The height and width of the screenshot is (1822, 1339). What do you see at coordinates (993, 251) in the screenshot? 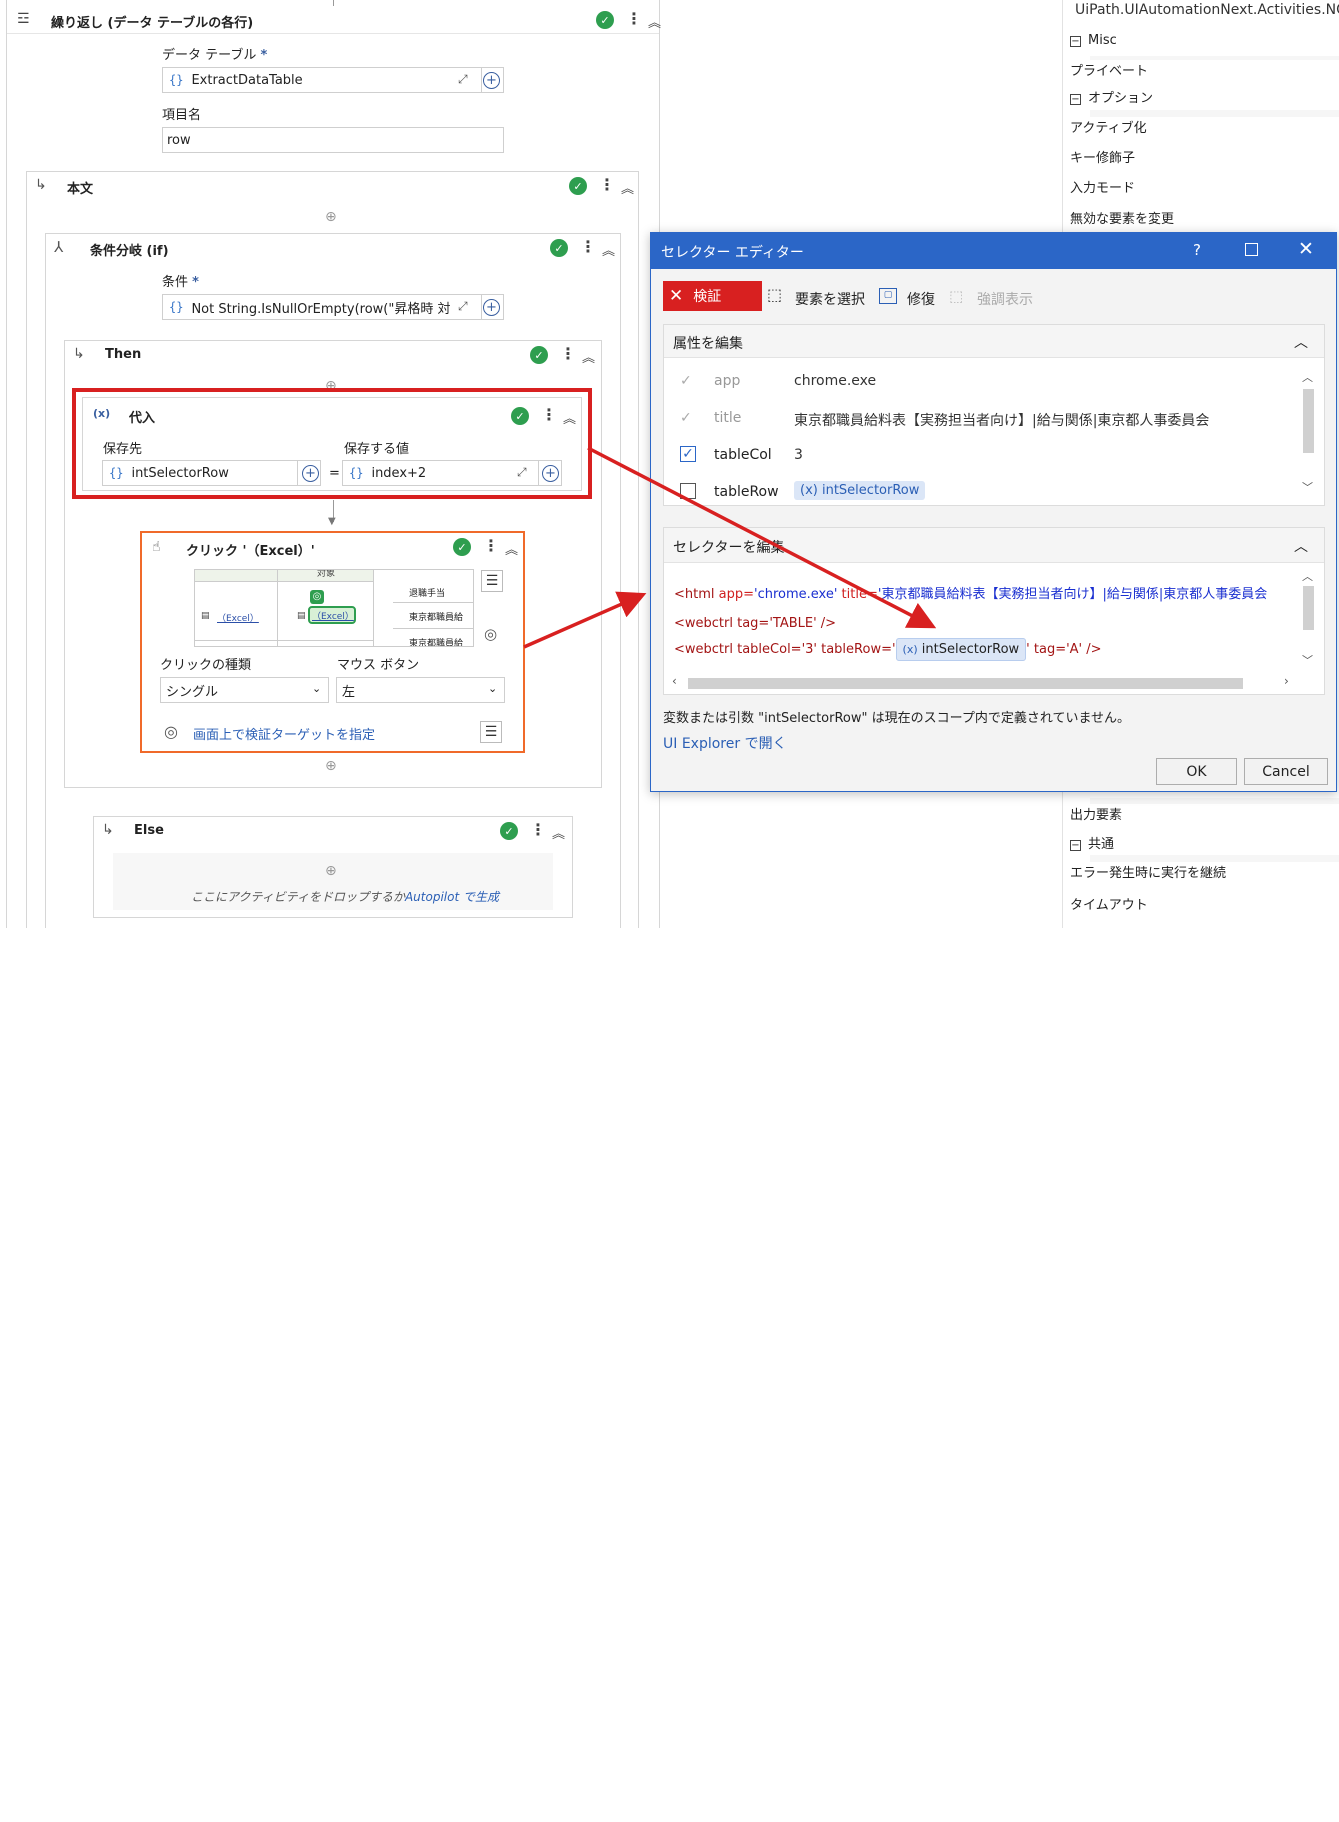
I see `dialog-titlebar: セレクター エディター ? ✕` at bounding box center [993, 251].